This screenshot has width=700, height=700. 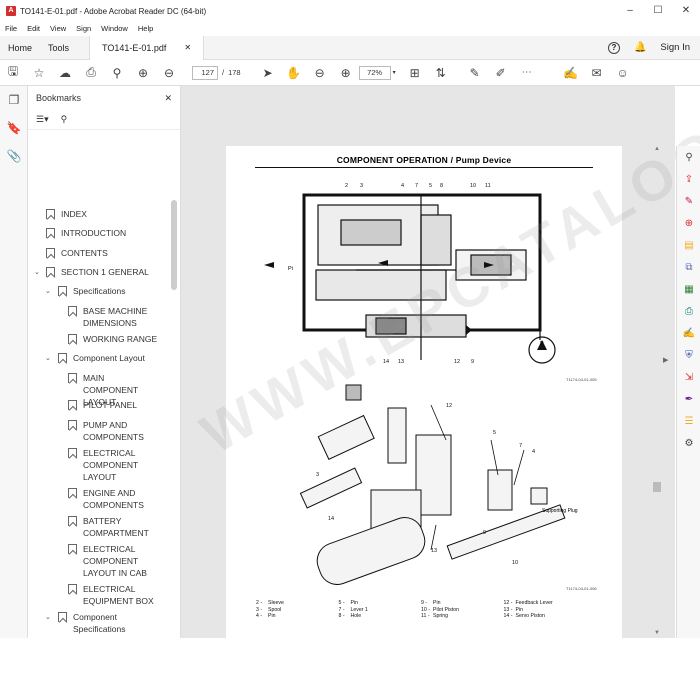 I want to click on sign-icon: ✒, so click(x=688, y=399).